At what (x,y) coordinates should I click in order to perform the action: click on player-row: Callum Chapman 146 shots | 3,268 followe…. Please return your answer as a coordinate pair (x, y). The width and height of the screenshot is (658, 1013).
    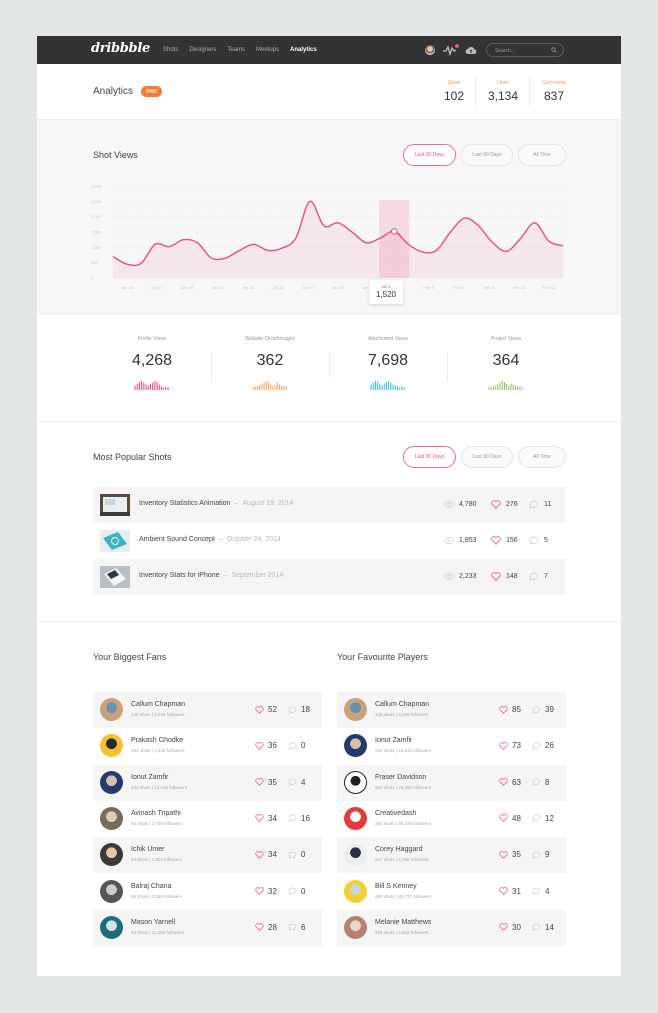
    Looking at the image, I should click on (451, 710).